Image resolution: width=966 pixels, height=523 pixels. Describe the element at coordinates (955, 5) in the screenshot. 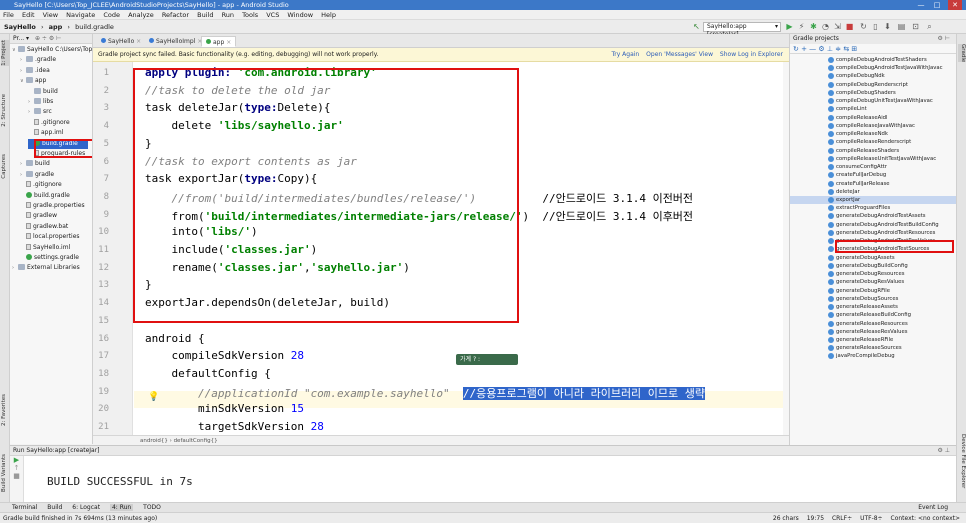

I see `close-button: ✕` at that location.